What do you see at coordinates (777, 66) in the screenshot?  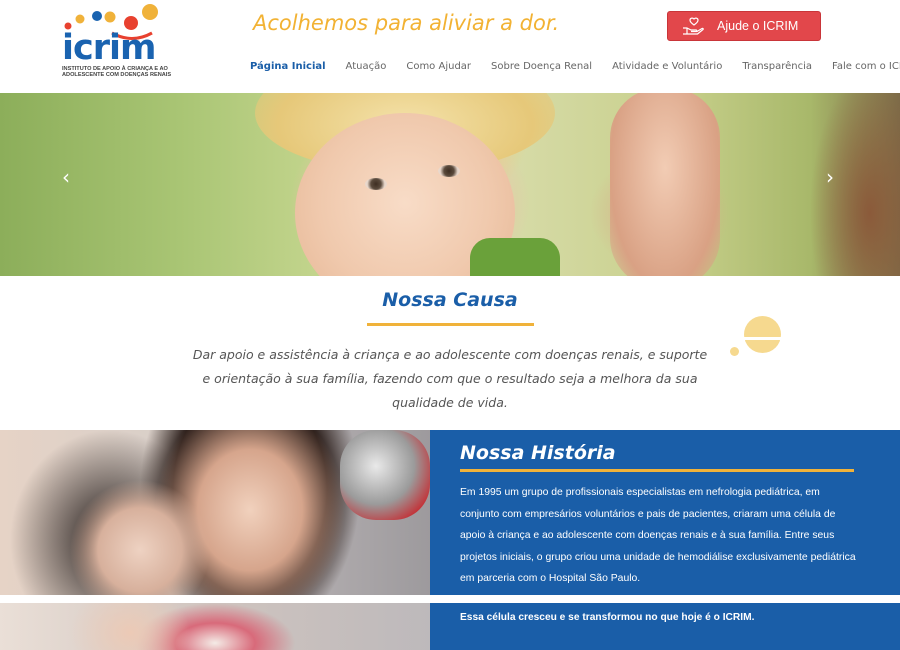 I see `nav-item-transparencia: Transparência` at bounding box center [777, 66].